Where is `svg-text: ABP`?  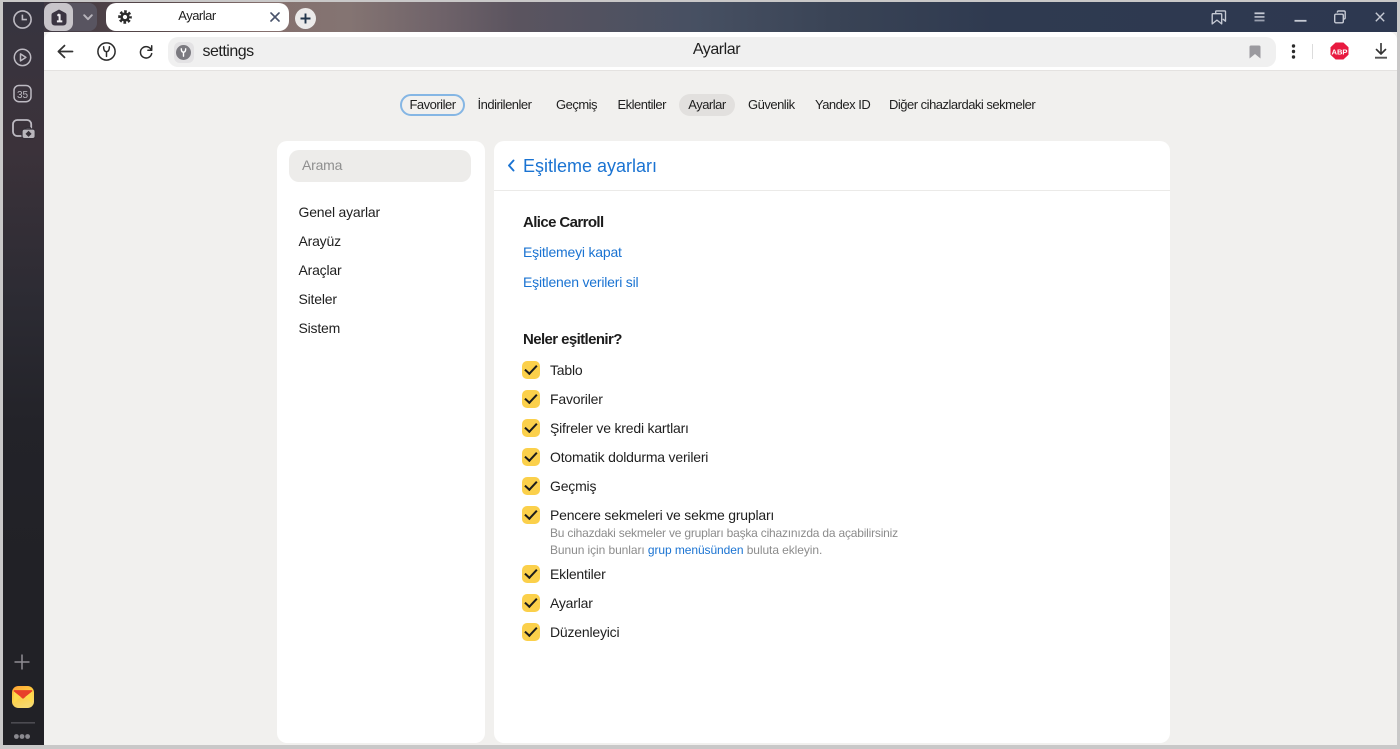
svg-text: ABP is located at coordinates (1339, 51).